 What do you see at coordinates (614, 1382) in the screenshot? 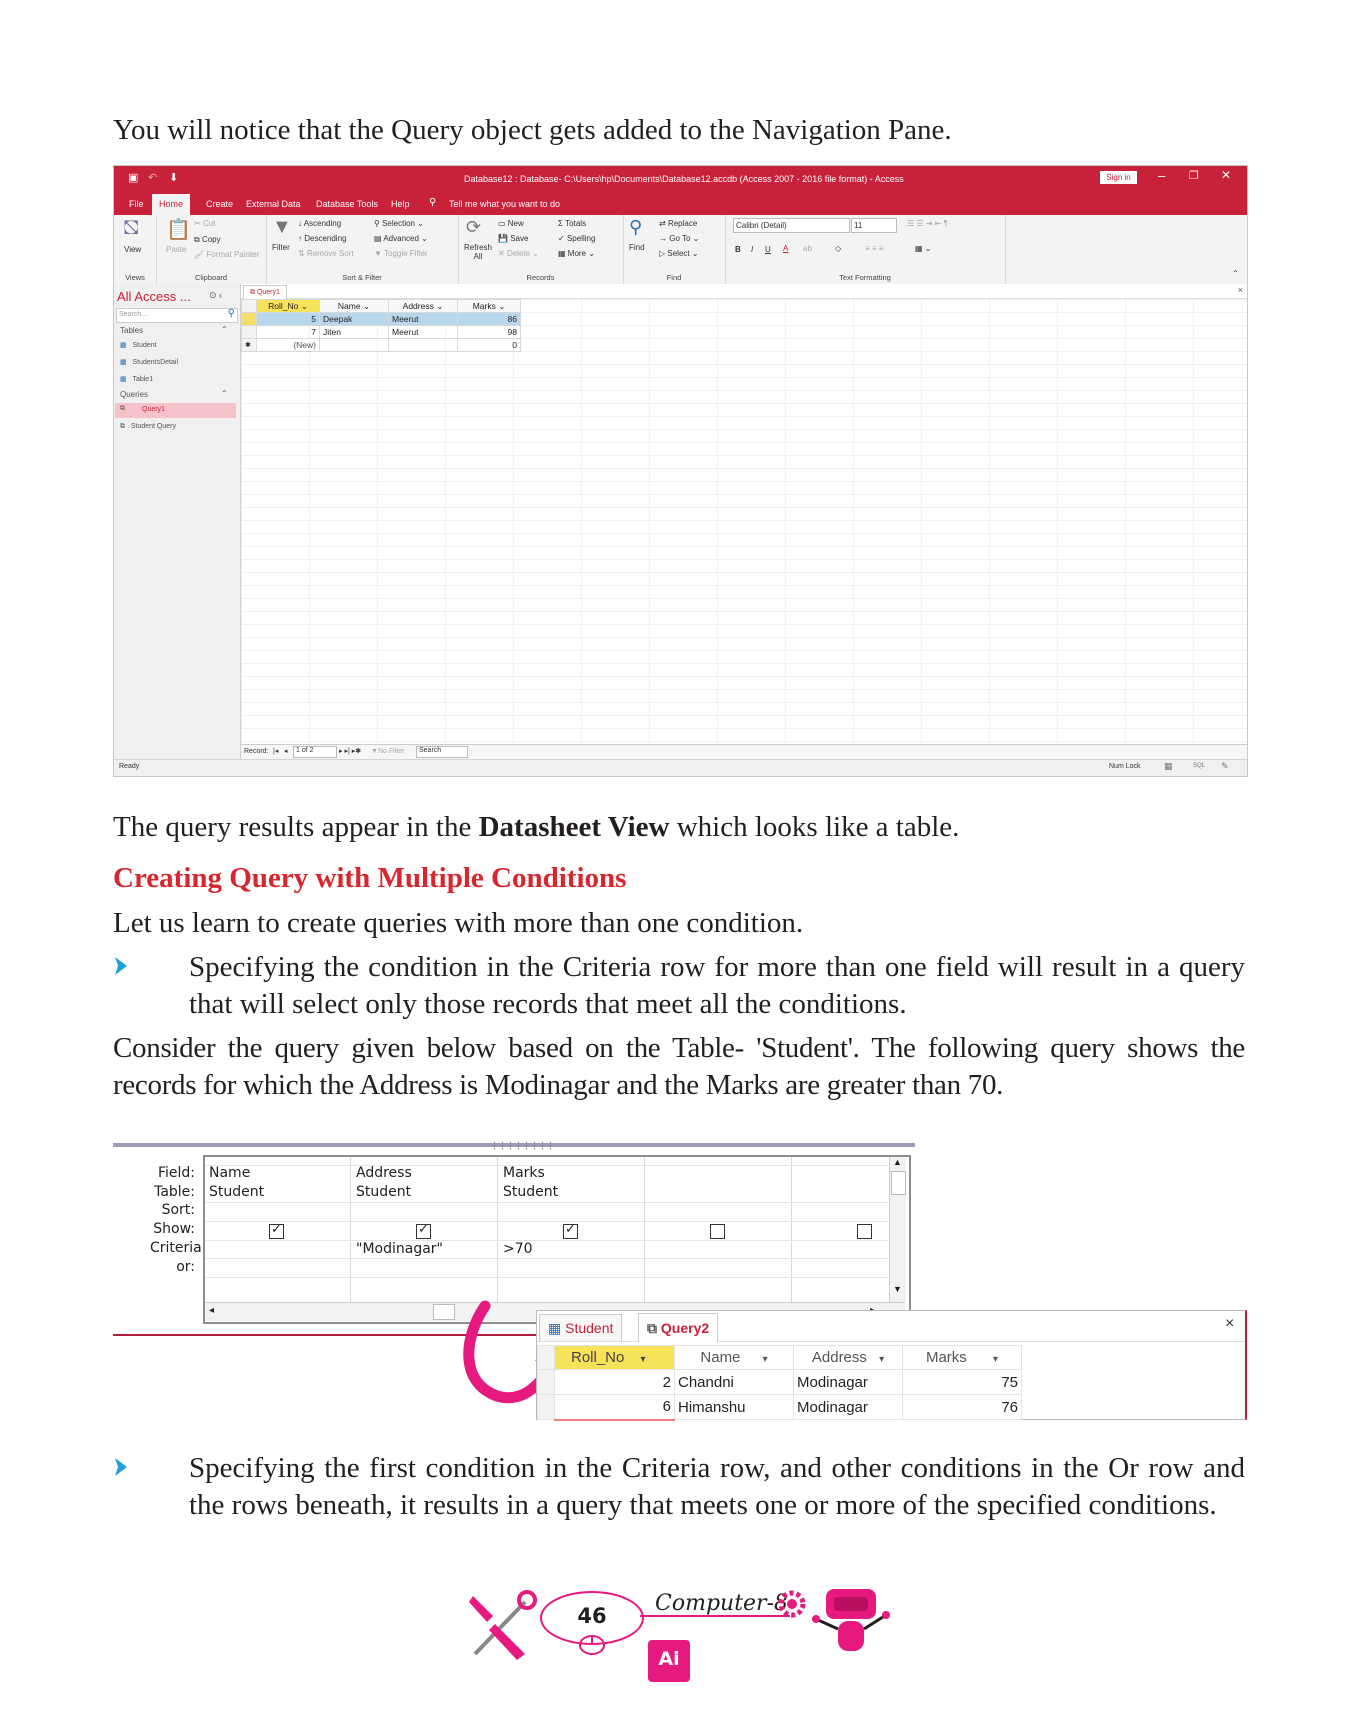
I see `cell-roll-no: 2` at bounding box center [614, 1382].